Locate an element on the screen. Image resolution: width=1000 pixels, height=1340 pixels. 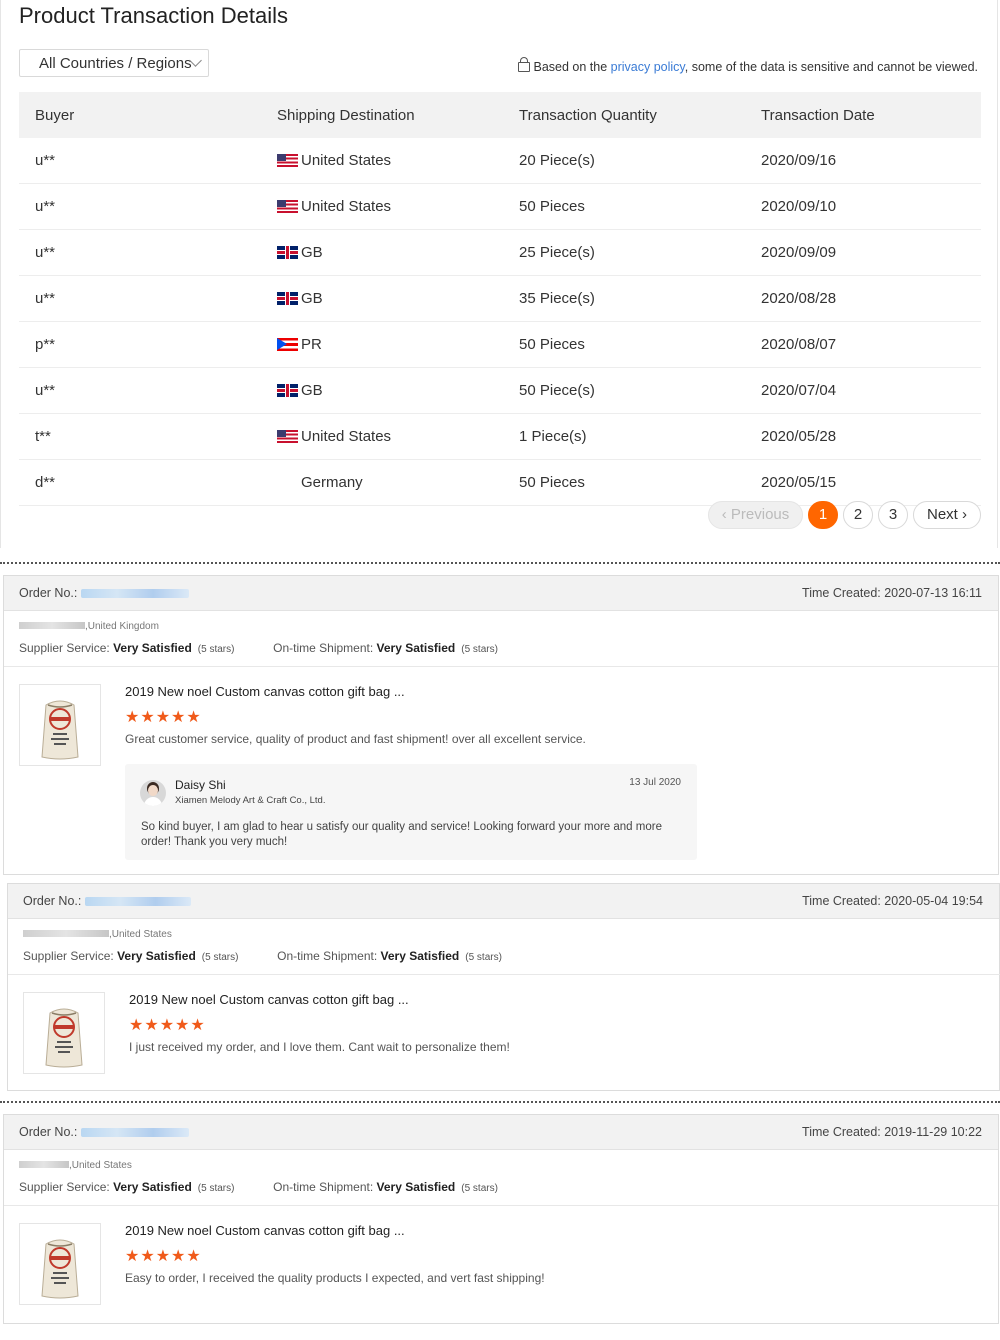
privacy-policy-link: privacy policy is located at coordinates (648, 67).